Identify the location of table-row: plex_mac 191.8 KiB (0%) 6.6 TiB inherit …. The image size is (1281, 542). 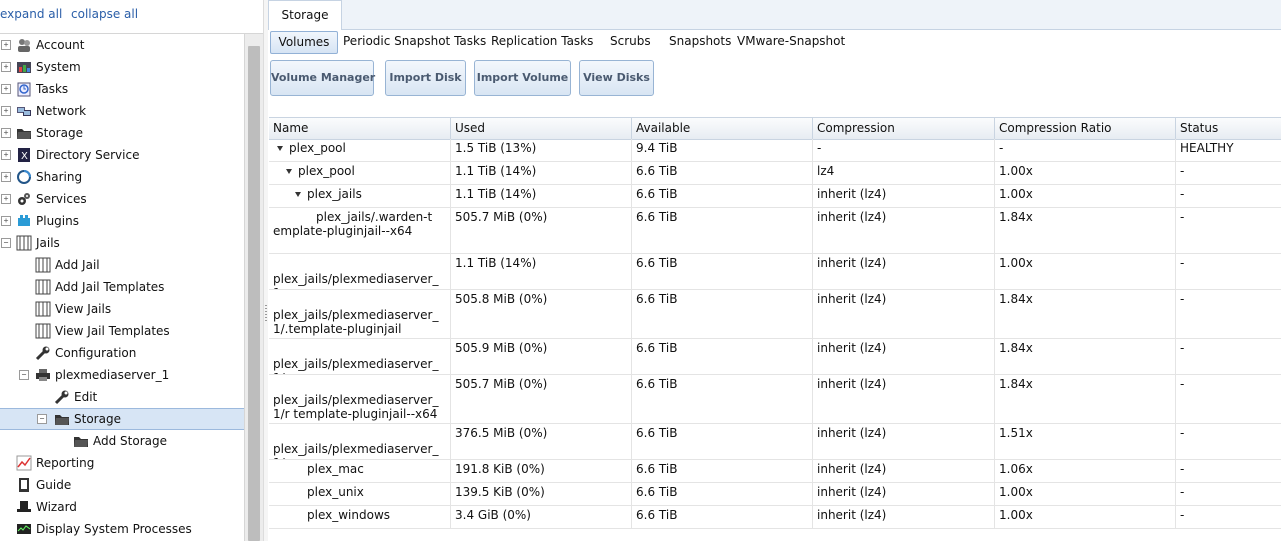
(775, 471).